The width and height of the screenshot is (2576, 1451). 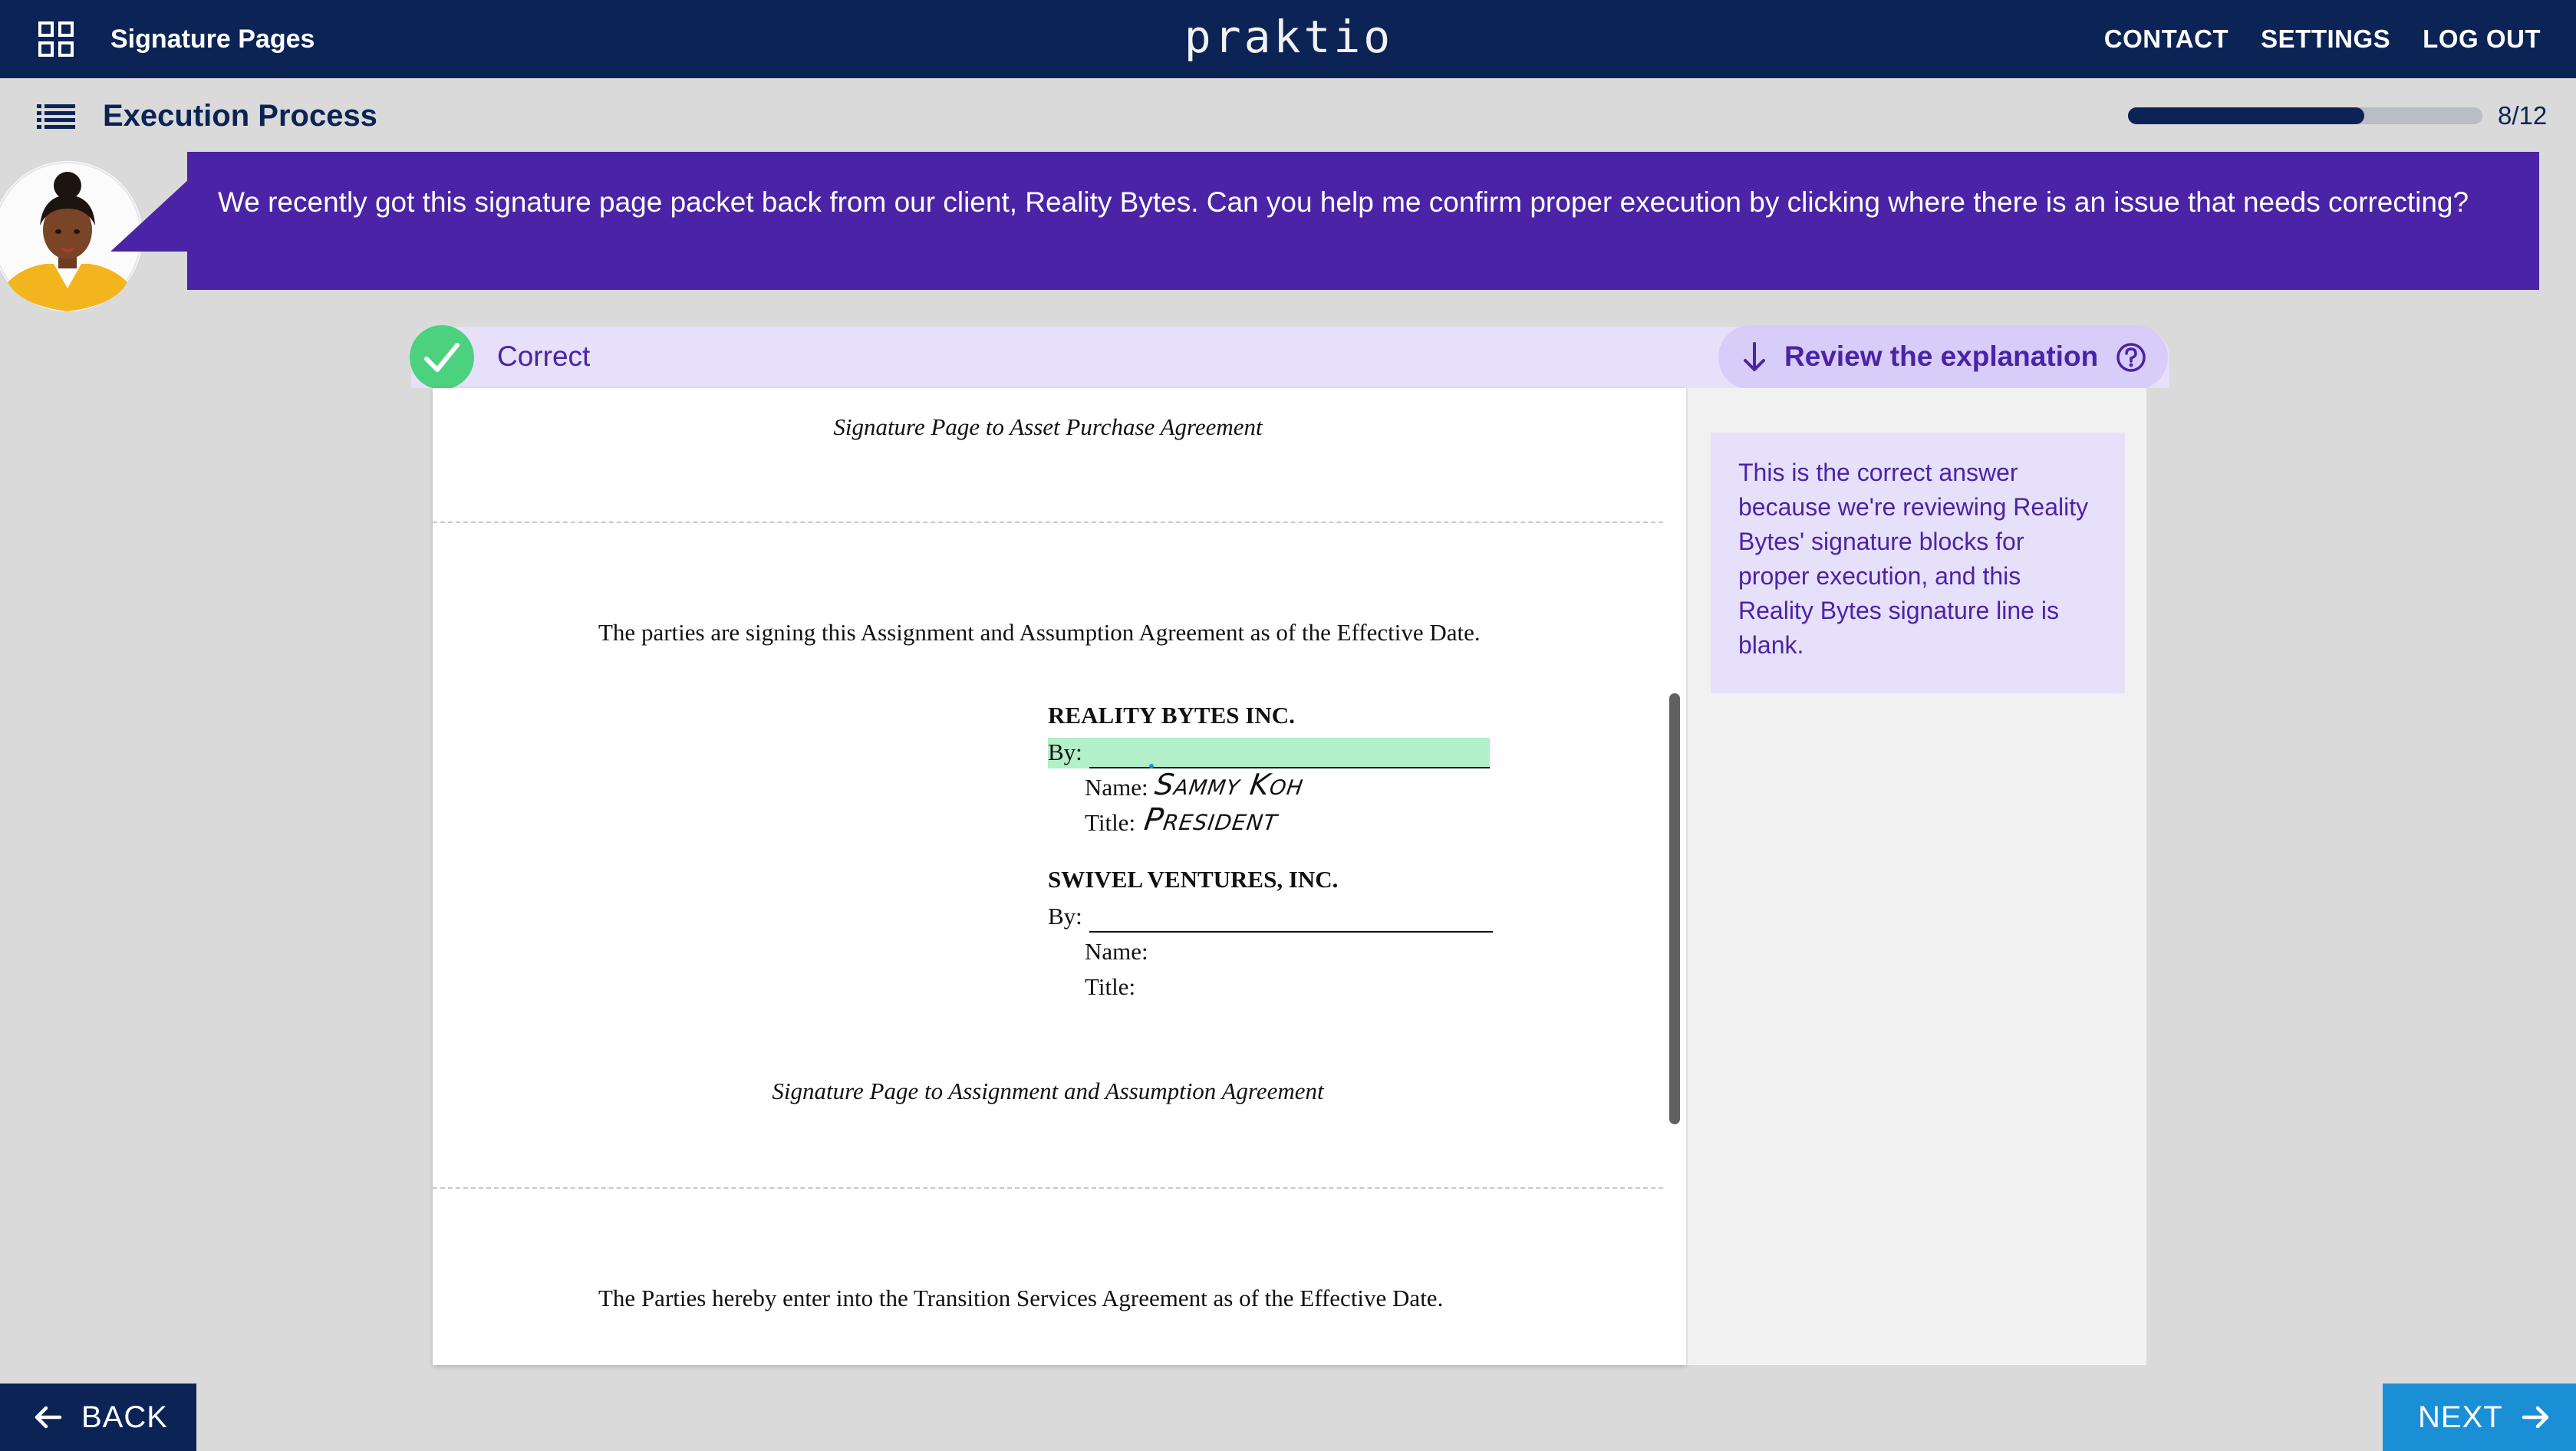 What do you see at coordinates (56, 116) in the screenshot?
I see `menu-list-icon` at bounding box center [56, 116].